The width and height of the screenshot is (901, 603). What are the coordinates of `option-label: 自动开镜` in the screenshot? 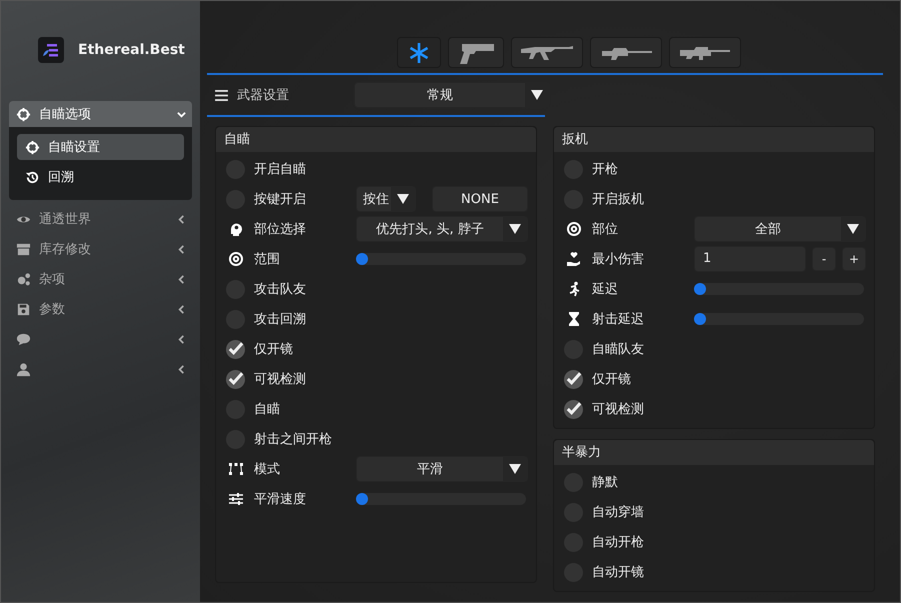 It's located at (618, 572).